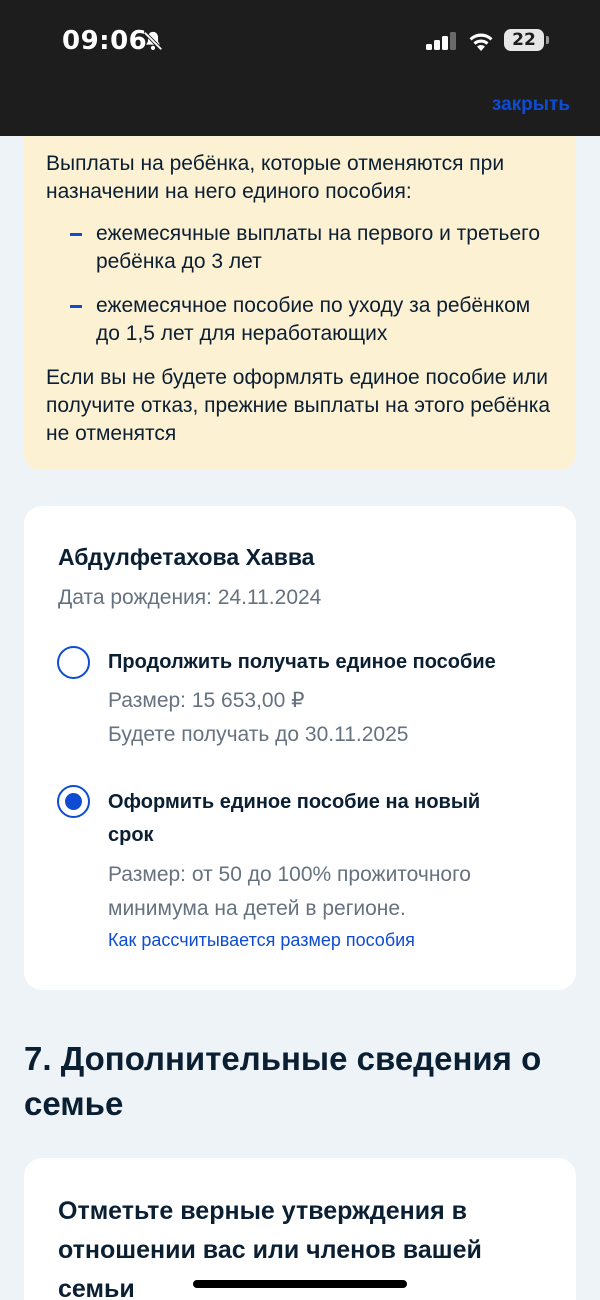 The image size is (600, 1300). What do you see at coordinates (153, 41) in the screenshot?
I see `bell-off-icon` at bounding box center [153, 41].